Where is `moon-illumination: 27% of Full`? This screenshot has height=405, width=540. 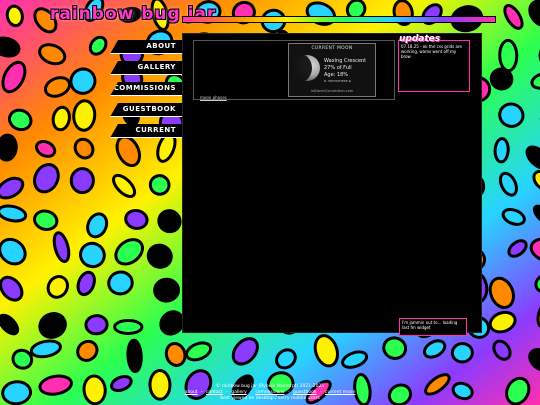
moon-illumination: 27% of Full is located at coordinates (338, 68).